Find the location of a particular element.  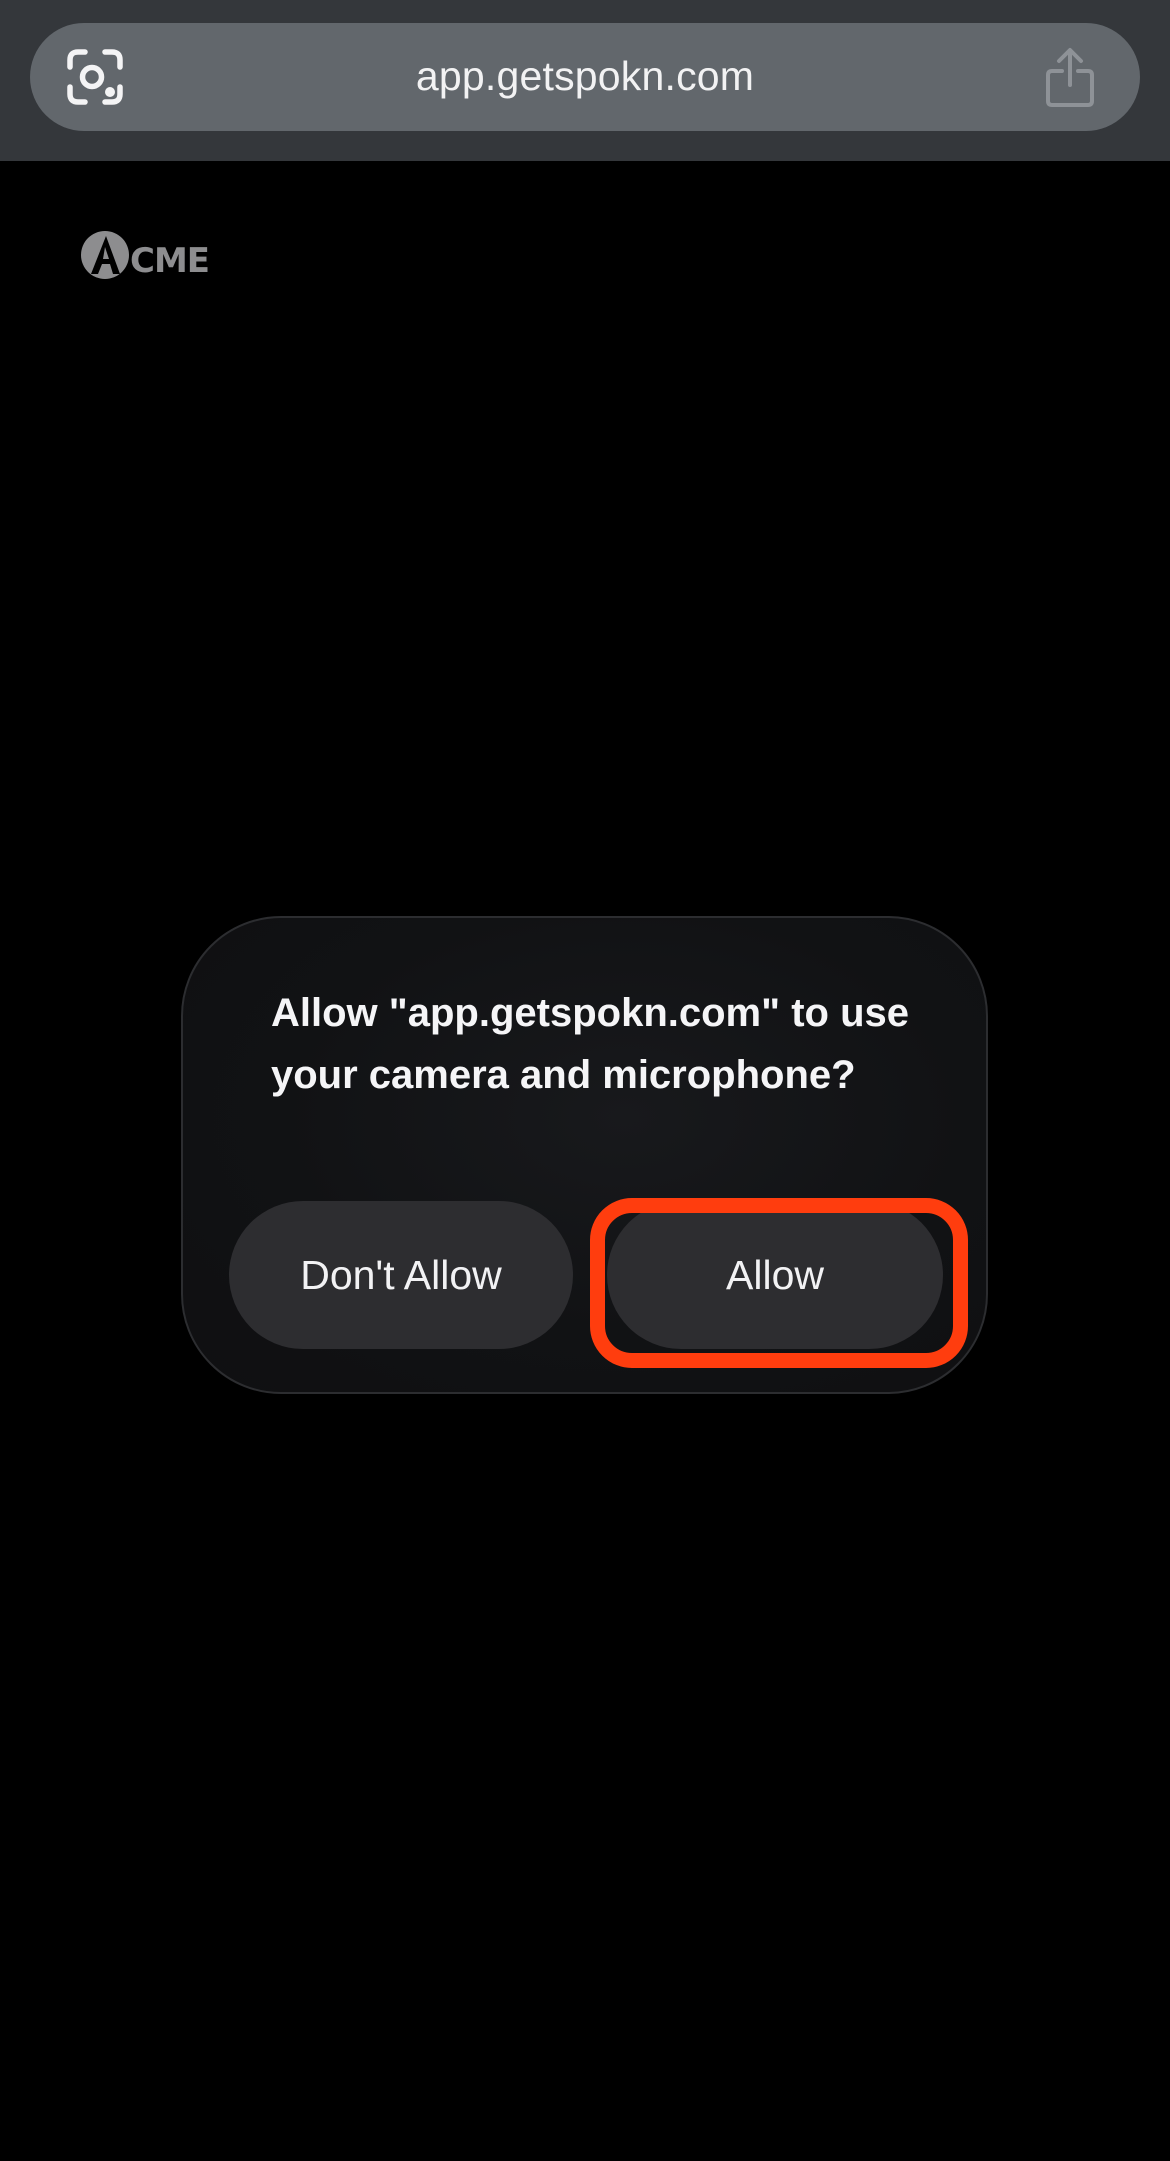

acme-logo: CME is located at coordinates (148, 256).